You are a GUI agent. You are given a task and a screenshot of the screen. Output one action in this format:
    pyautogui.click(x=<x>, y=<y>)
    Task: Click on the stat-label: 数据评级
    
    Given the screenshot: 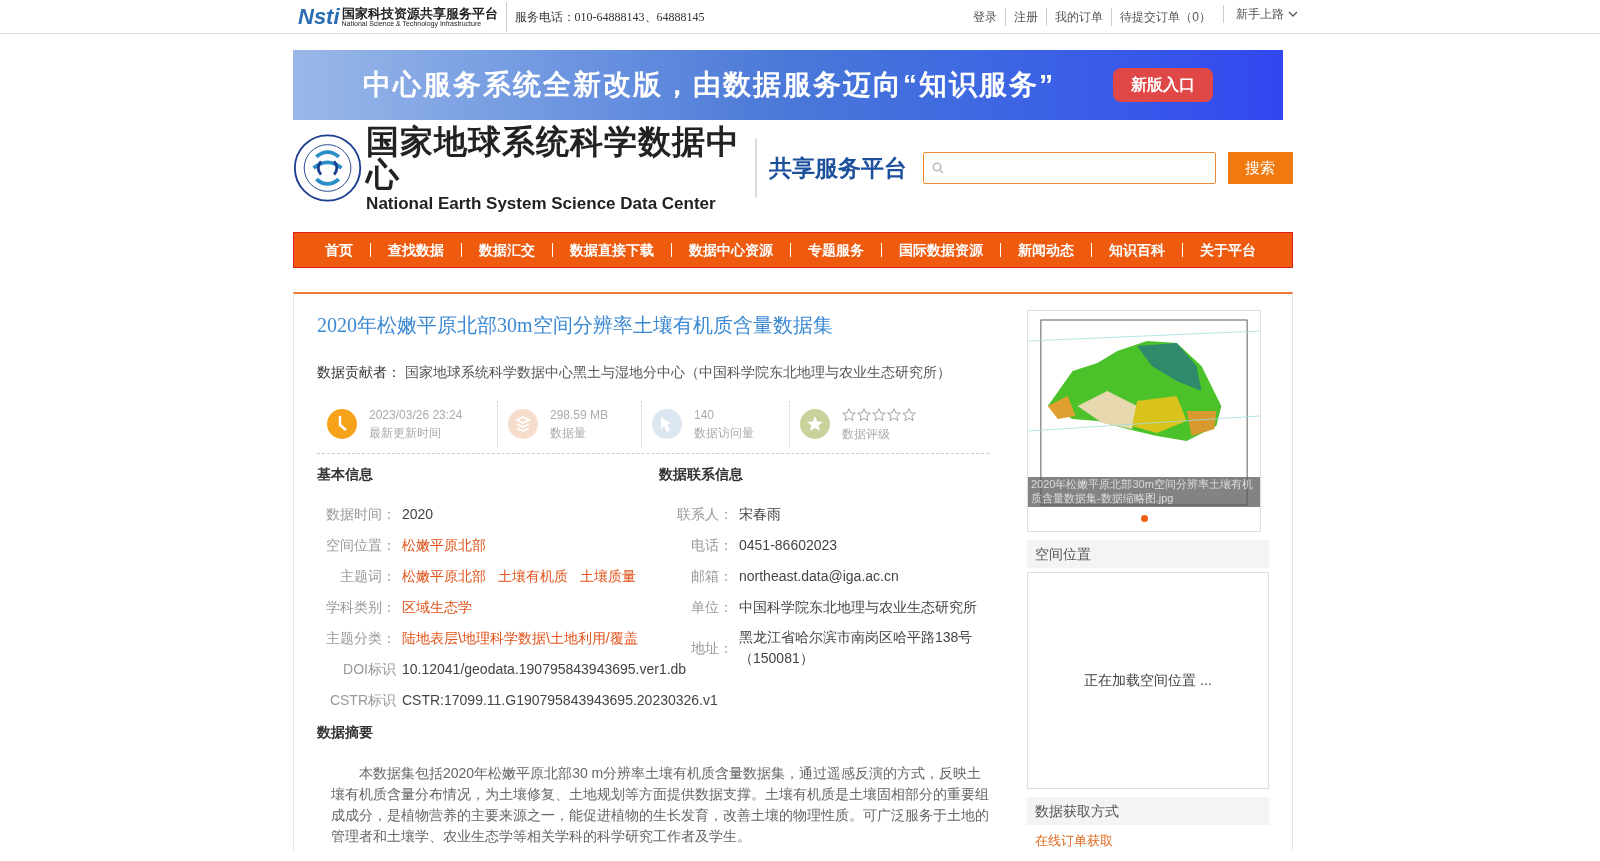 What is the action you would take?
    pyautogui.click(x=866, y=434)
    